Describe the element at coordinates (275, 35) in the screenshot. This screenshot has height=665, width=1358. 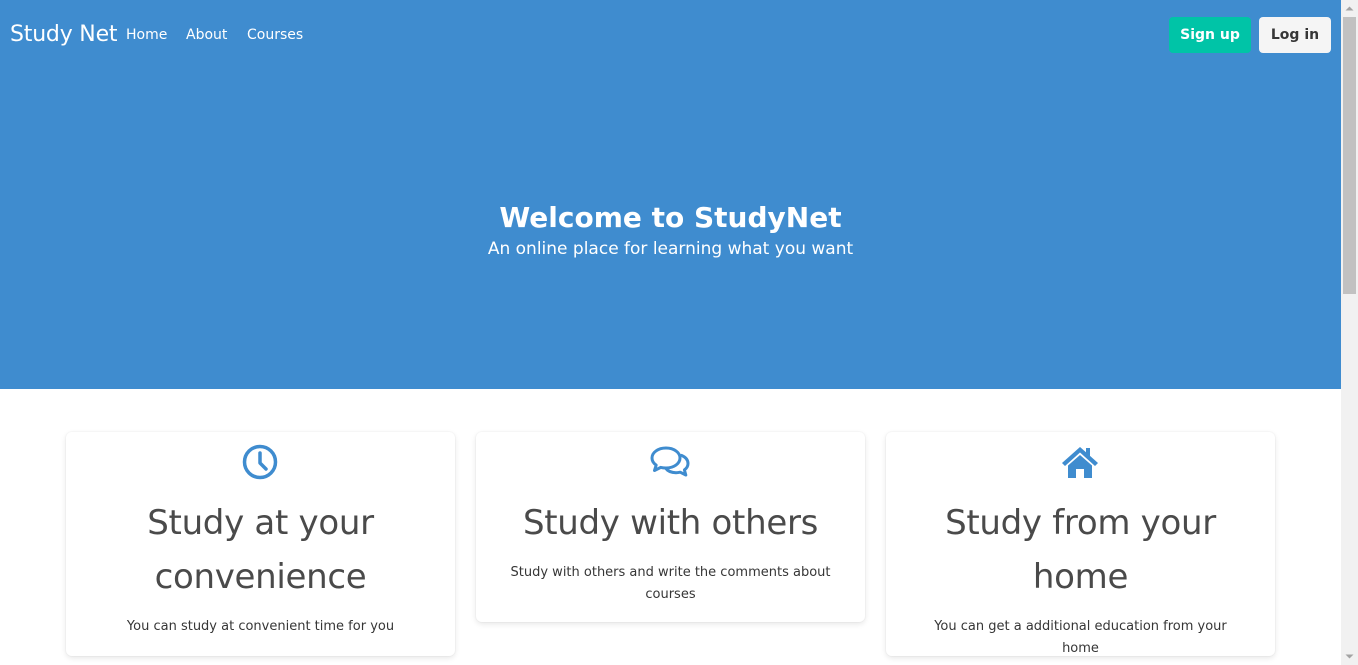
I see `nav-link-courses: Courses` at that location.